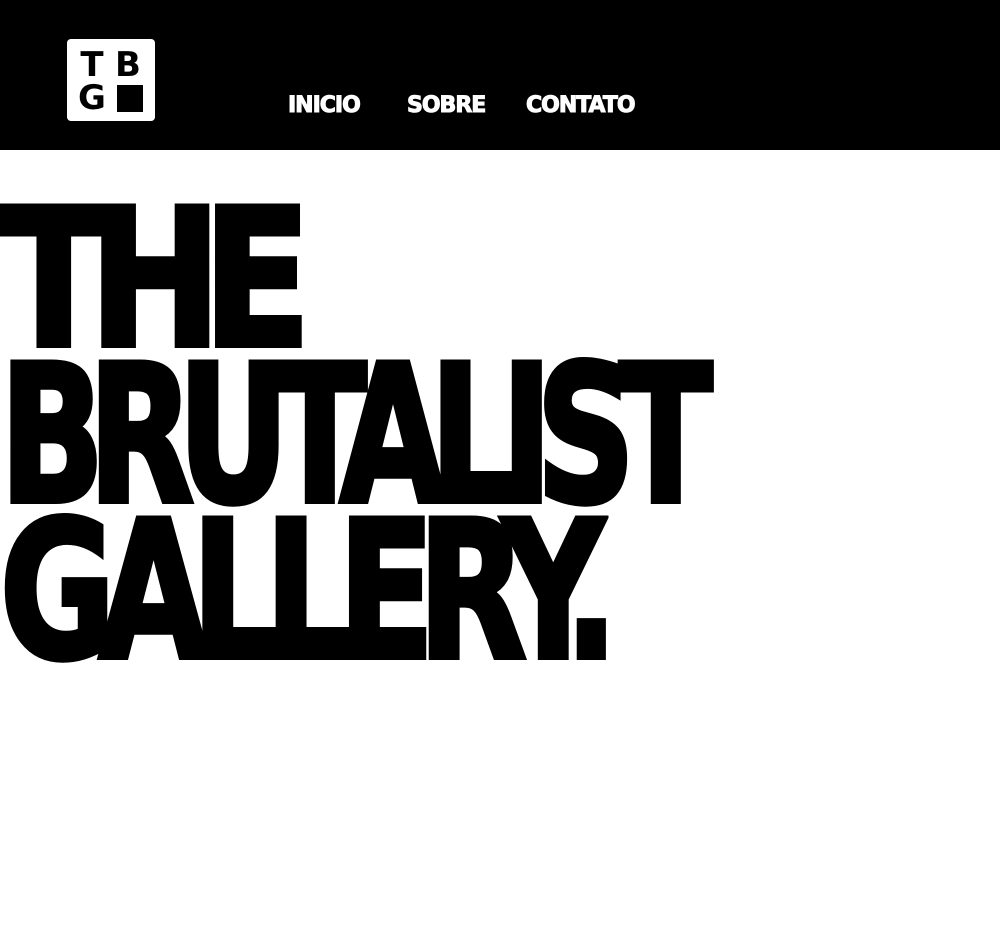 The height and width of the screenshot is (943, 1000). I want to click on nav-link-contato: CONTATO, so click(581, 106).